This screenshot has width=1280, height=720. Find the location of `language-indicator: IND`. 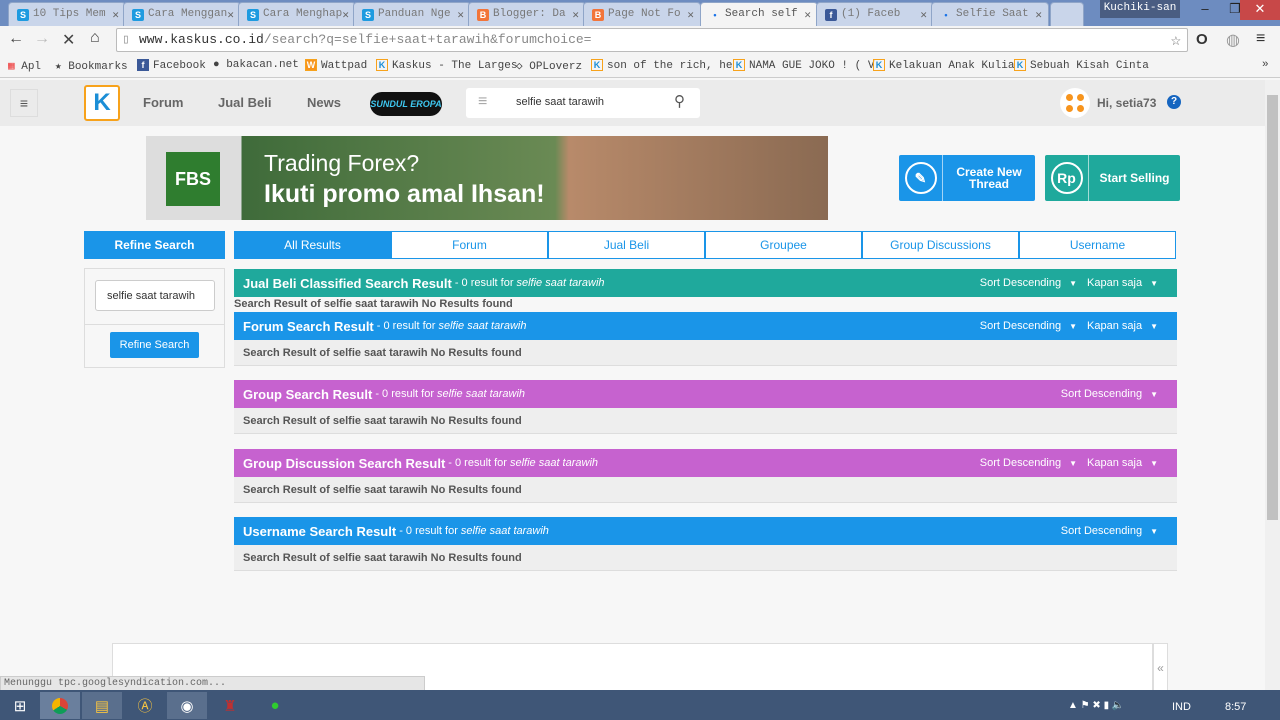

language-indicator: IND is located at coordinates (1181, 707).